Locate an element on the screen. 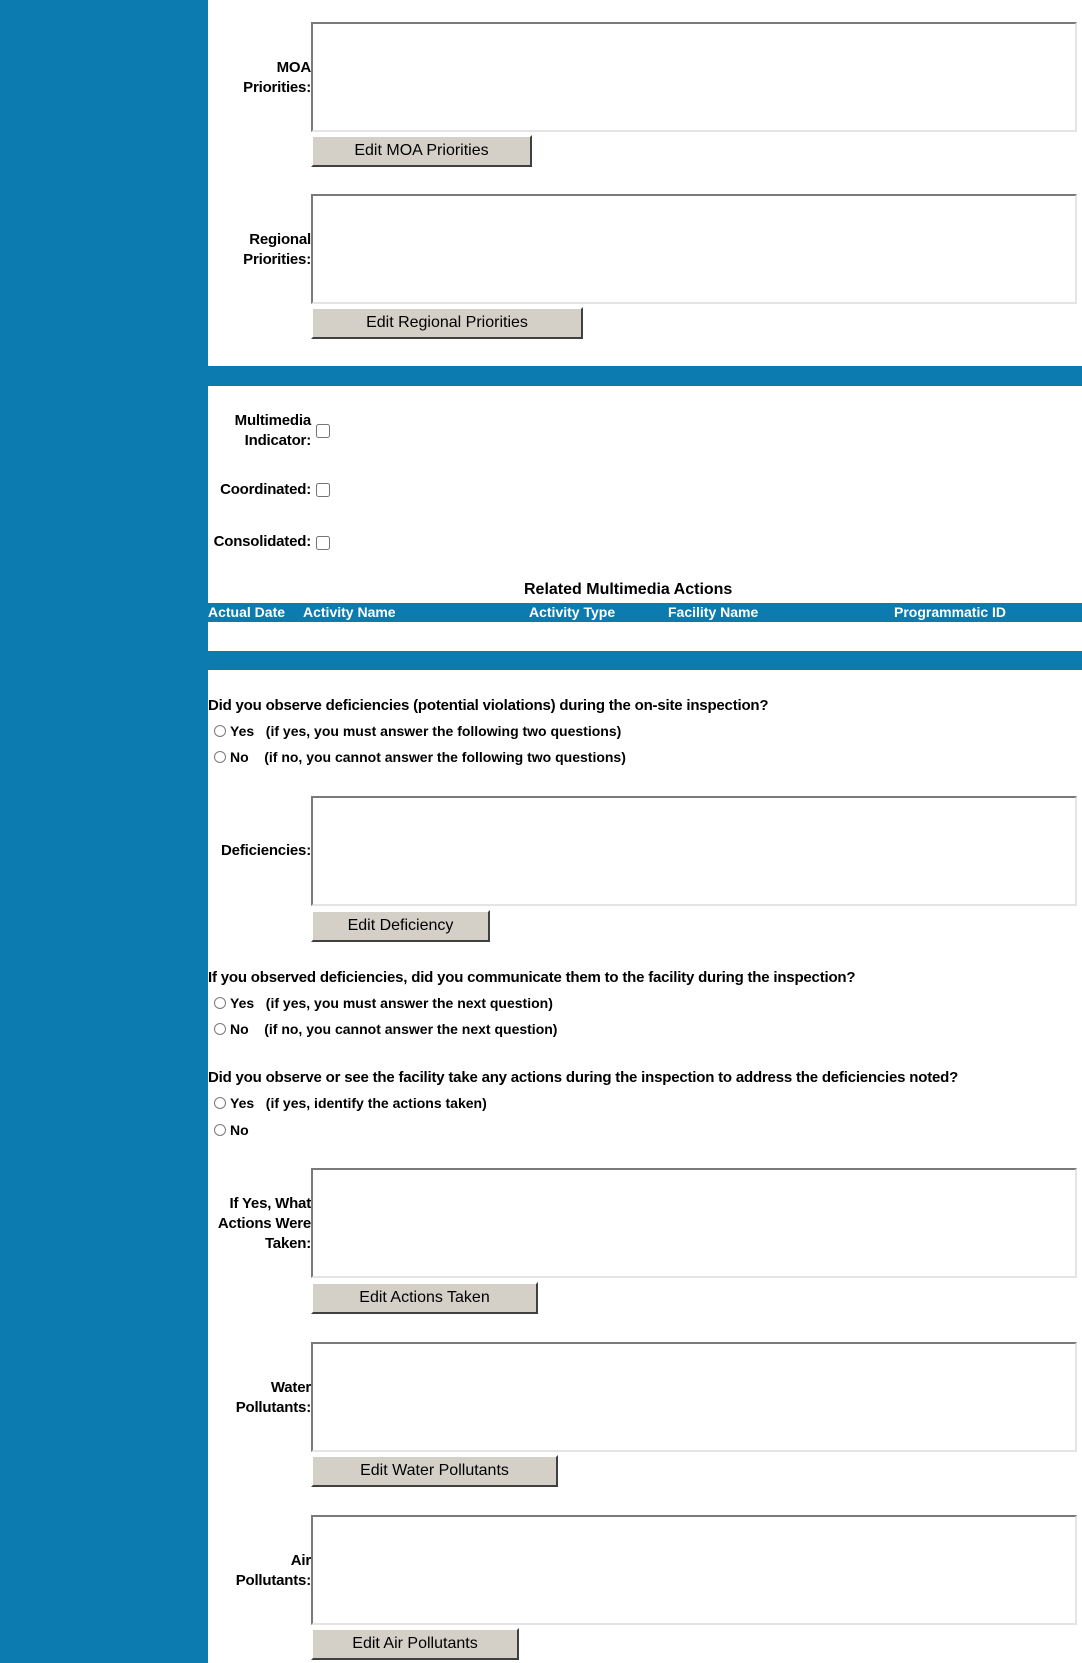 This screenshot has height=1663, width=1082. radio-label: Yes (if yes, identify the actions taken) is located at coordinates (358, 1103).